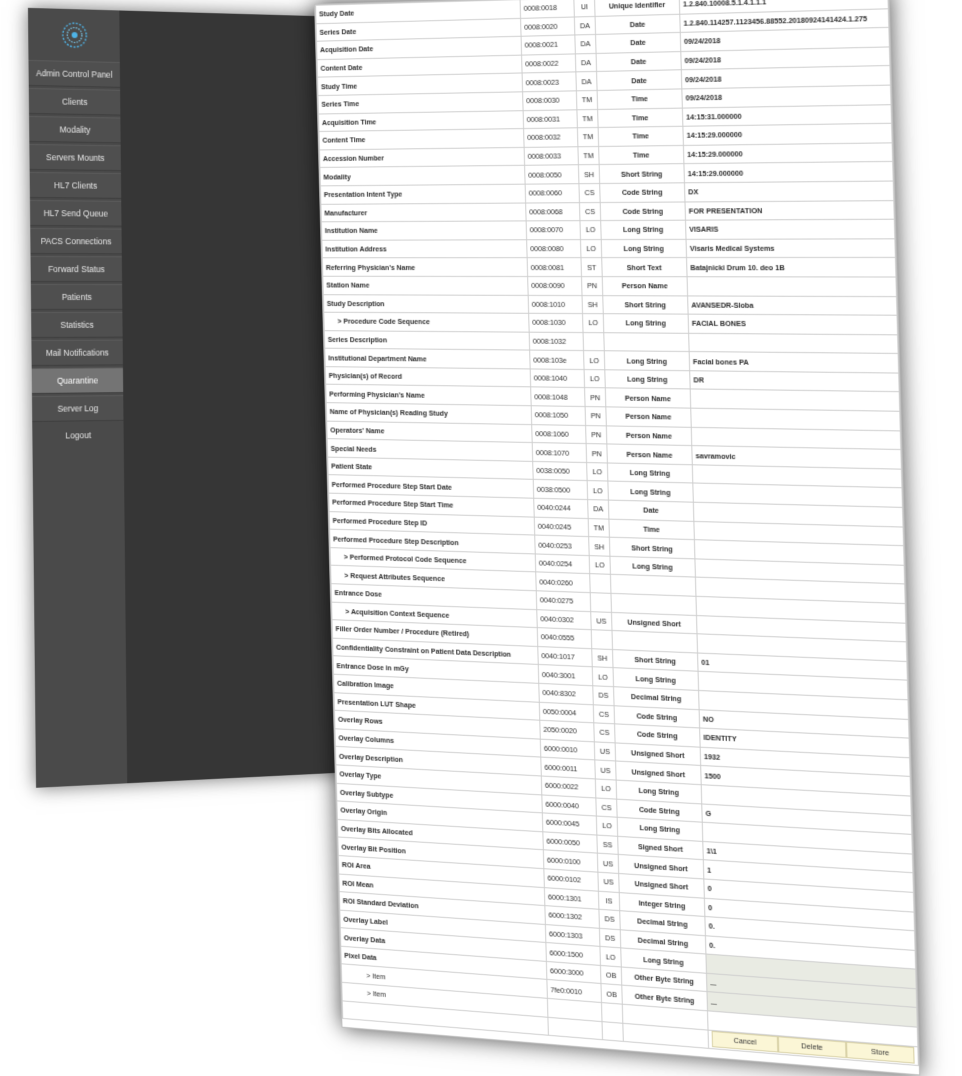  Describe the element at coordinates (792, 305) in the screenshot. I see `tag-value-cell: AVANSEDR-Sloba` at that location.